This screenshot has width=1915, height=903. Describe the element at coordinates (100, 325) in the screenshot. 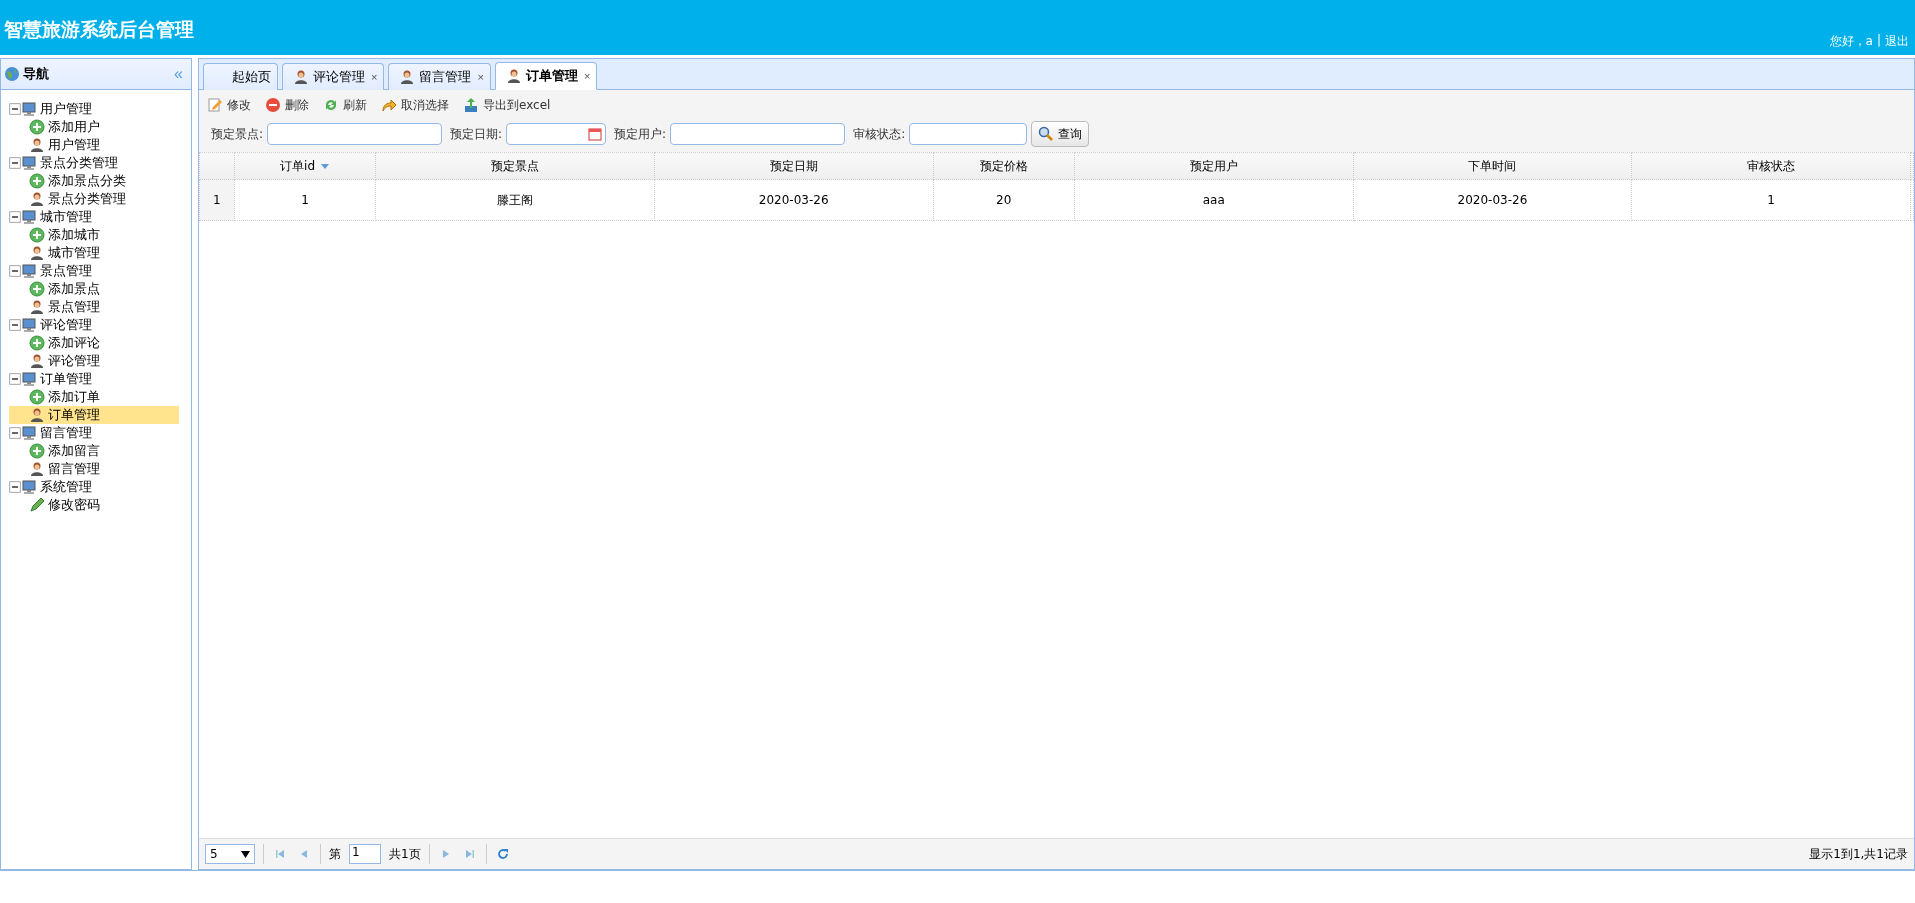

I see `tree-node: 评论管理` at that location.